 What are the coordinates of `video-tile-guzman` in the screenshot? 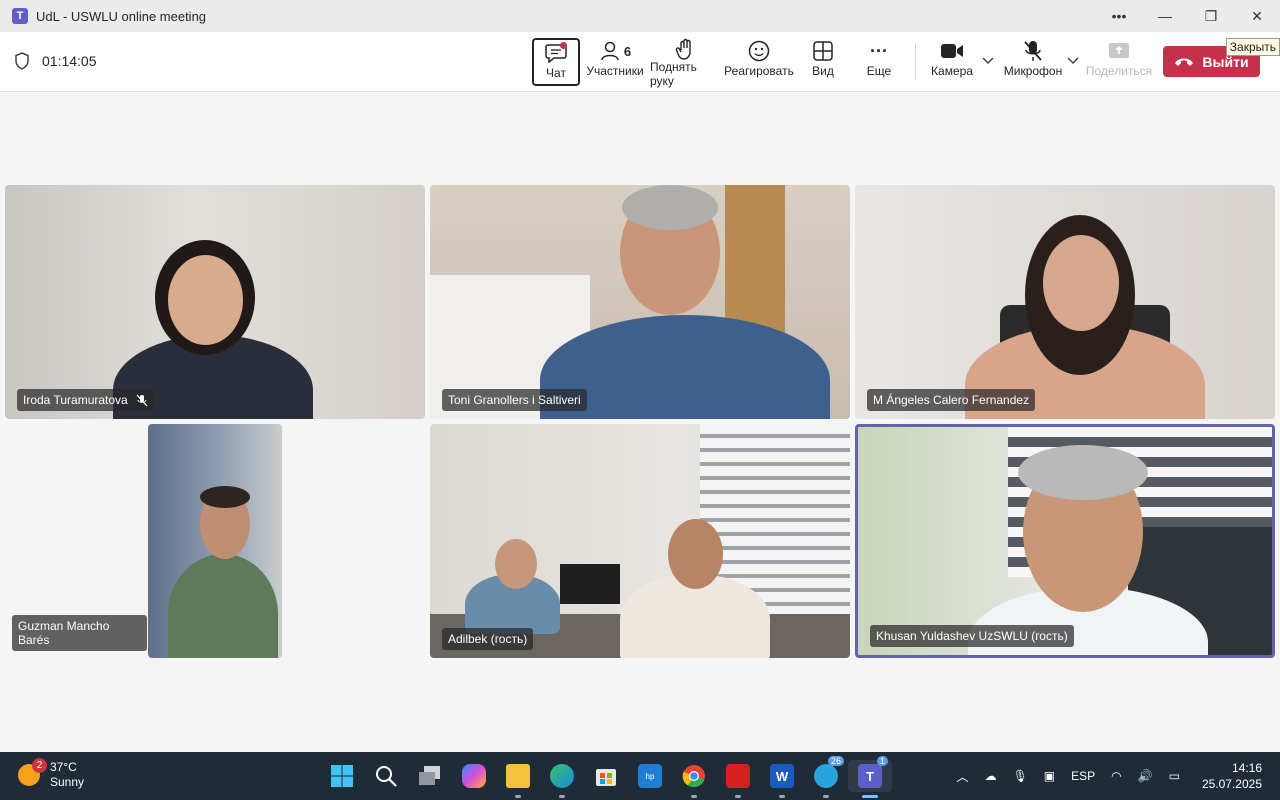 It's located at (215, 541).